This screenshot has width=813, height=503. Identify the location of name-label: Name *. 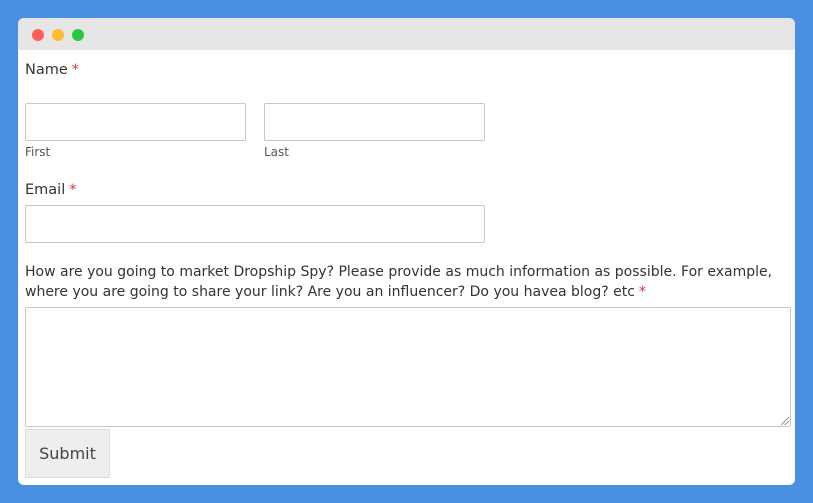
(52, 70).